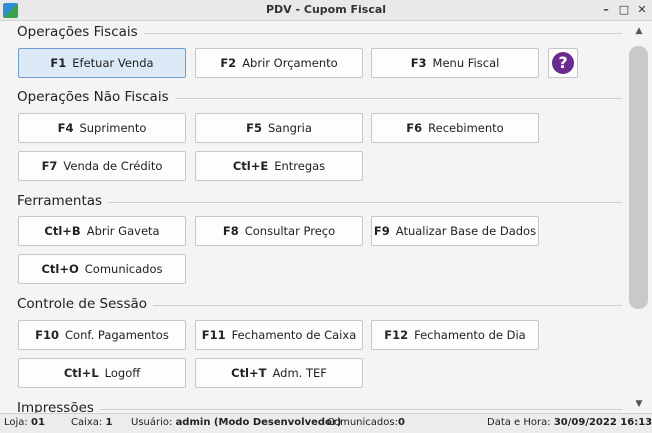  I want to click on comunicados-button: Ctl+O Comunicados, so click(102, 269).